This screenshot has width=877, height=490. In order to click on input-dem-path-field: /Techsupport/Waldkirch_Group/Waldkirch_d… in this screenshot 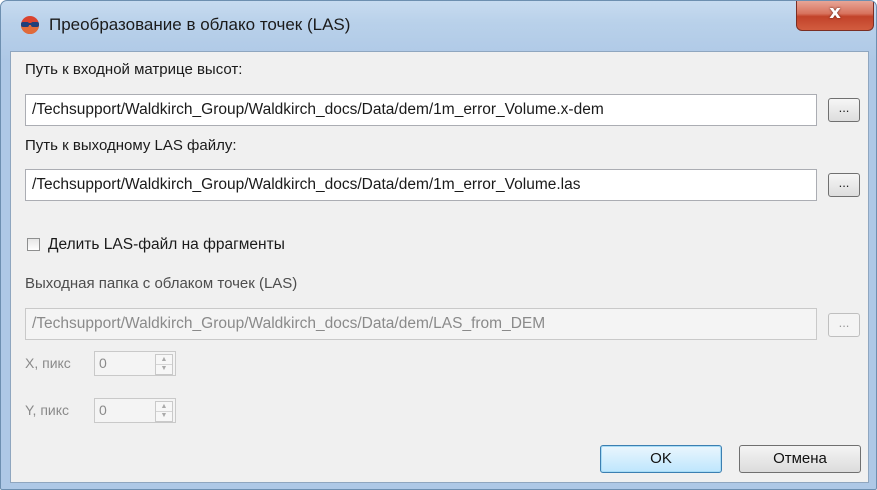, I will do `click(421, 110)`.